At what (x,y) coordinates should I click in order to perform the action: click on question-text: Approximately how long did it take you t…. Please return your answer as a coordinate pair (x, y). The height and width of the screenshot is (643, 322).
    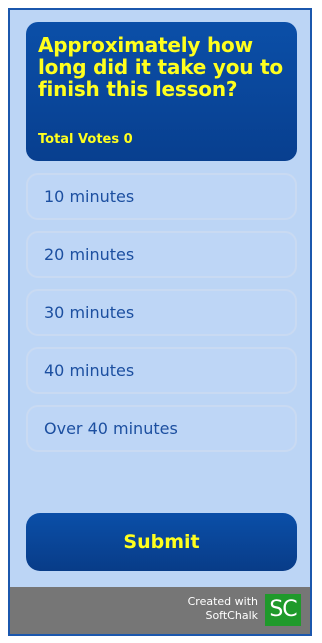
    Looking at the image, I should click on (160, 67).